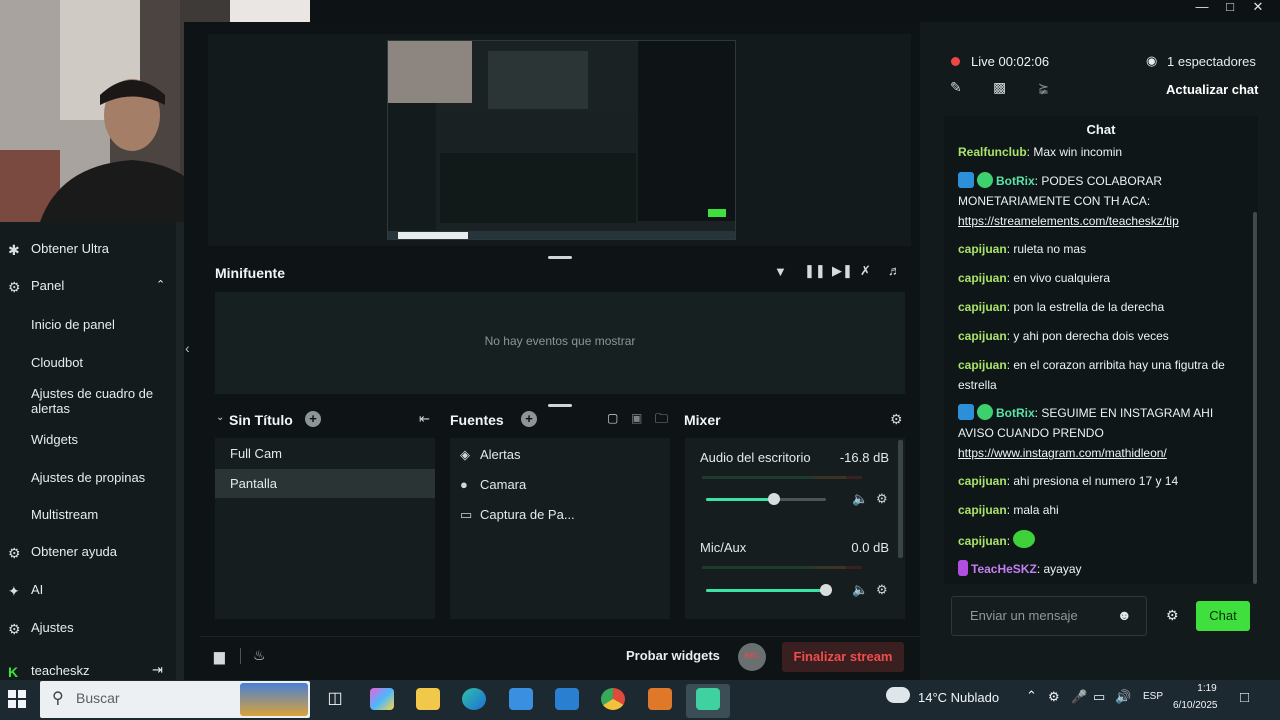 The image size is (1280, 720). I want to click on filter-icon: ▼, so click(780, 271).